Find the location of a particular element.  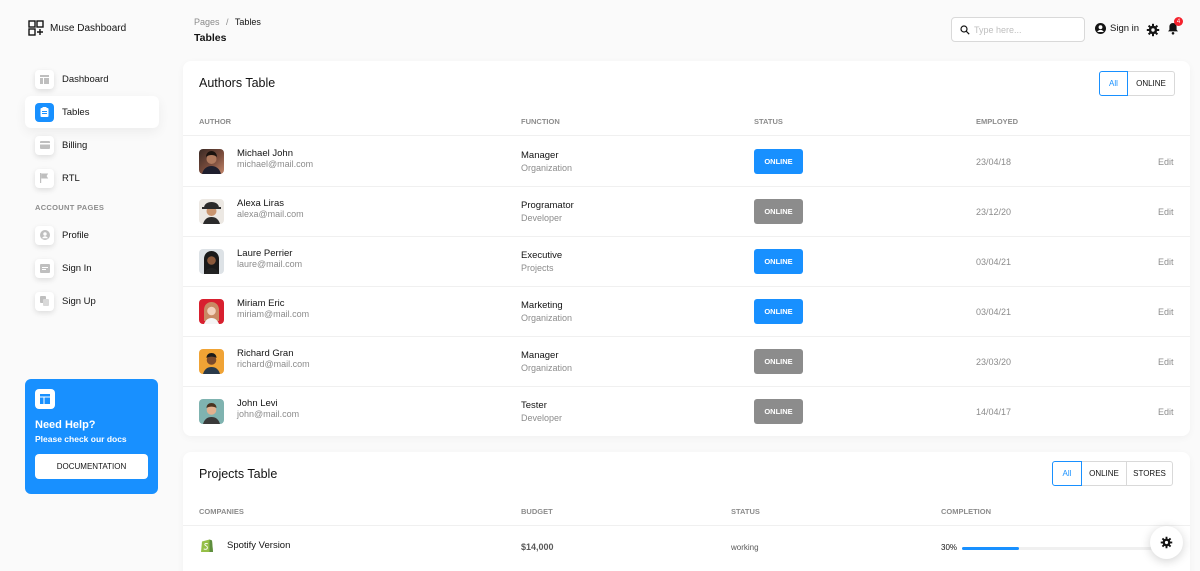

sidebar-item-billing: Billing is located at coordinates (92, 145).